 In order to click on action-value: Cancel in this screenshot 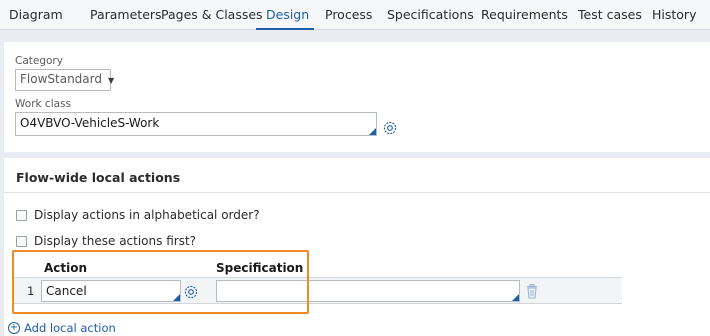, I will do `click(66, 291)`.